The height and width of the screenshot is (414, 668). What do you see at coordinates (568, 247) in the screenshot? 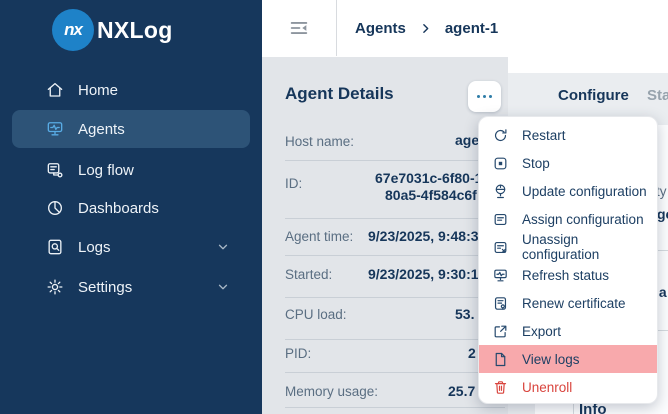
I see `menu-item-unassign-configuration: Unassign configuration` at bounding box center [568, 247].